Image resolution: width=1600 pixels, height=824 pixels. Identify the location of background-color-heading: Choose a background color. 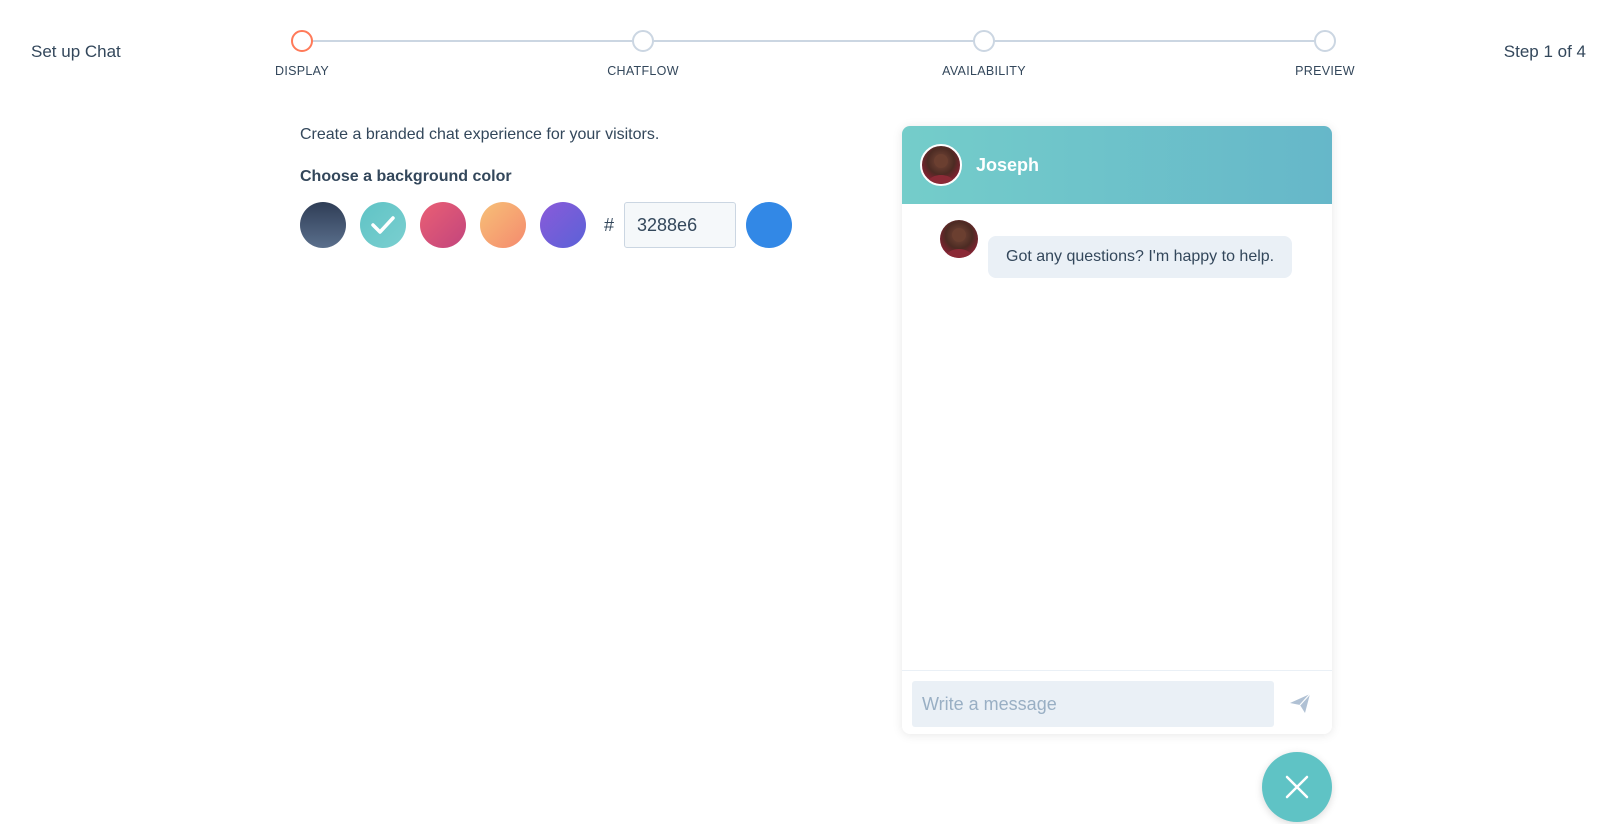
(406, 176).